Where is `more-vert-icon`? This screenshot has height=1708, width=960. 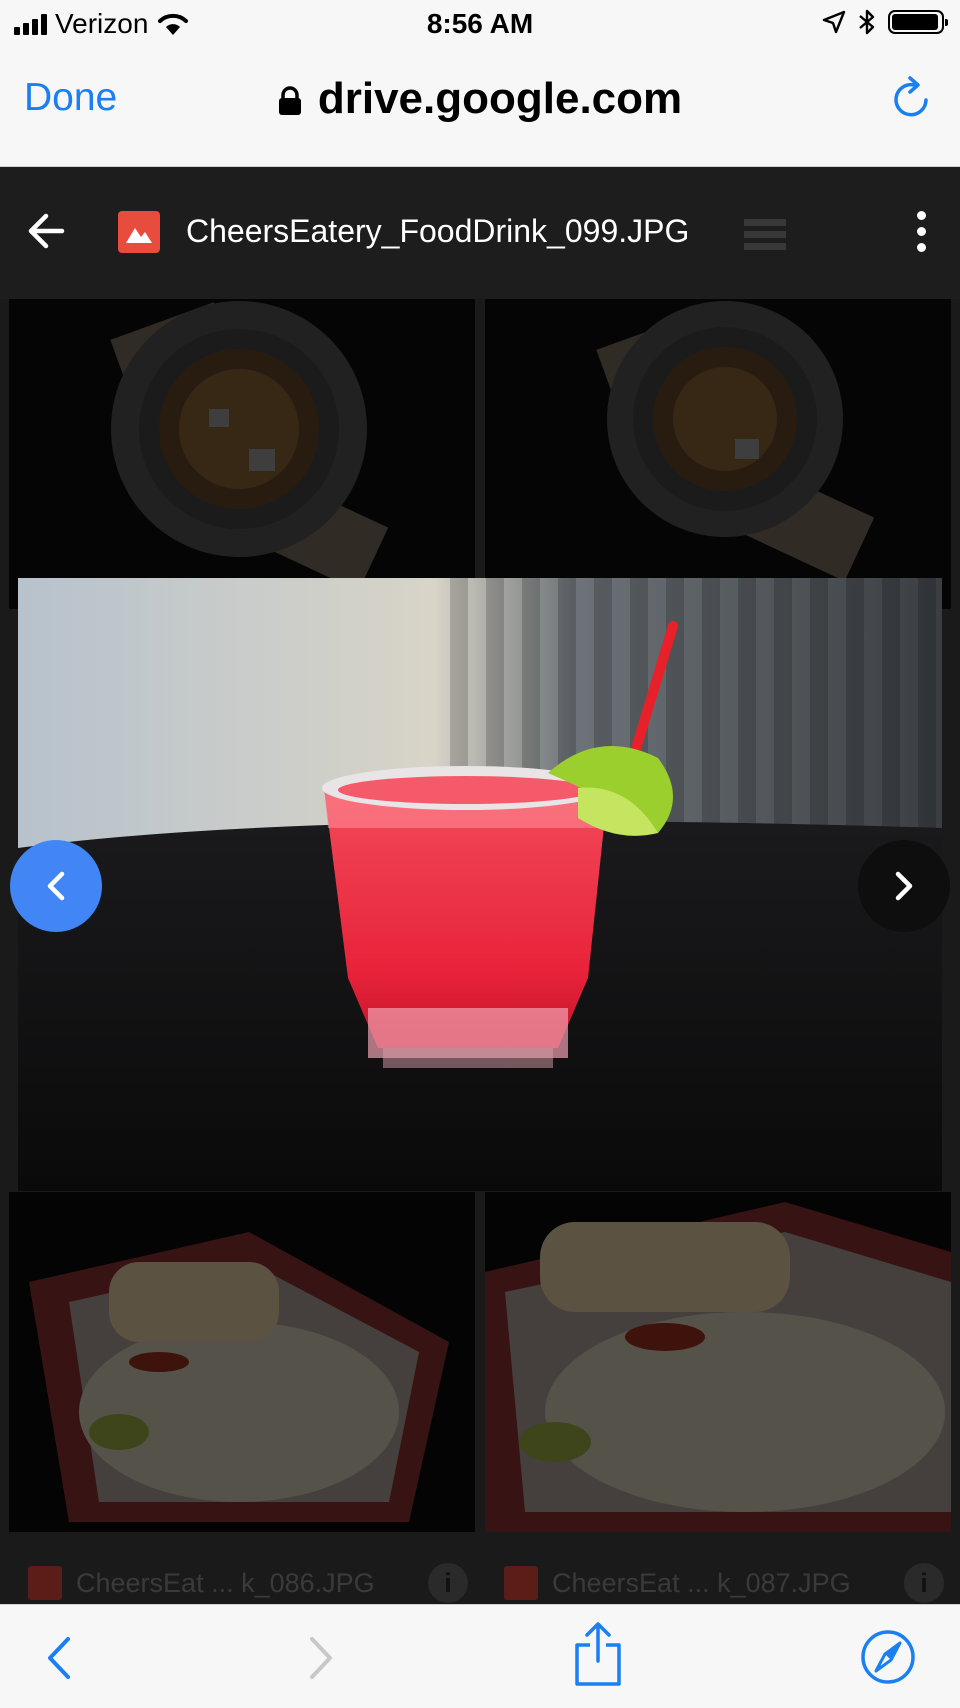 more-vert-icon is located at coordinates (921, 231).